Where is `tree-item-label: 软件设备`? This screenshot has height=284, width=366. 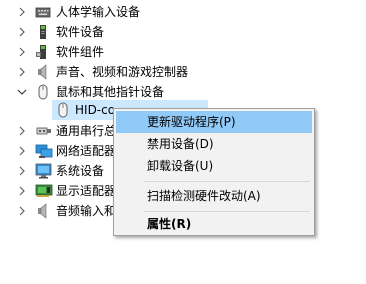
tree-item-label: 软件设备 is located at coordinates (80, 32).